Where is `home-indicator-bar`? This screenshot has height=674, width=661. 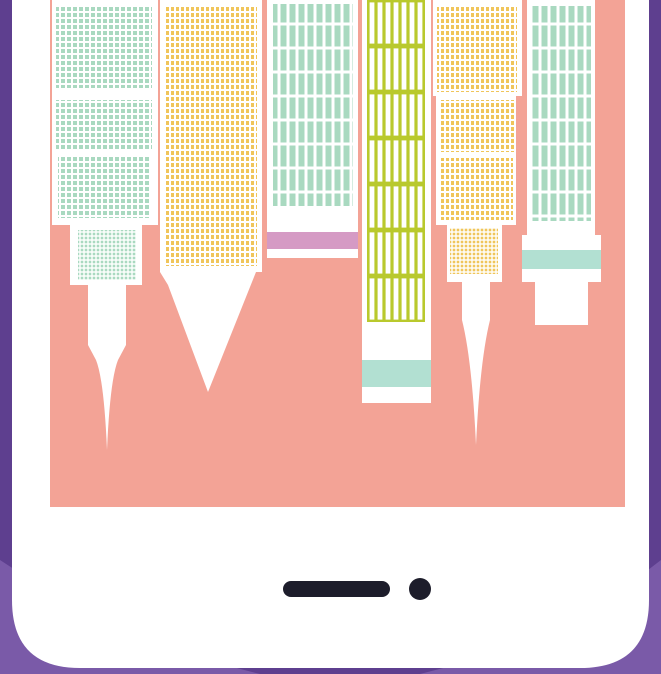
home-indicator-bar is located at coordinates (336, 589).